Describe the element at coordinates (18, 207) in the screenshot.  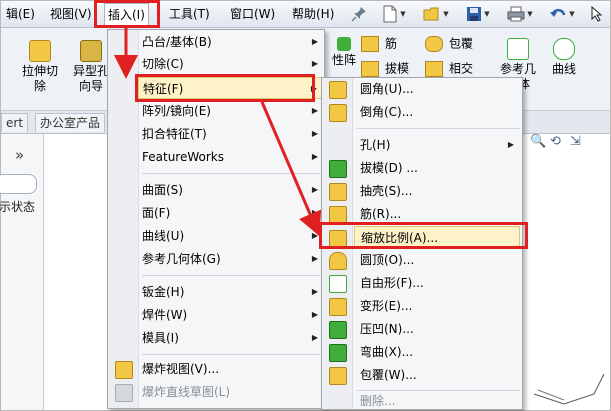
I see `display-state-label: 示状态` at that location.